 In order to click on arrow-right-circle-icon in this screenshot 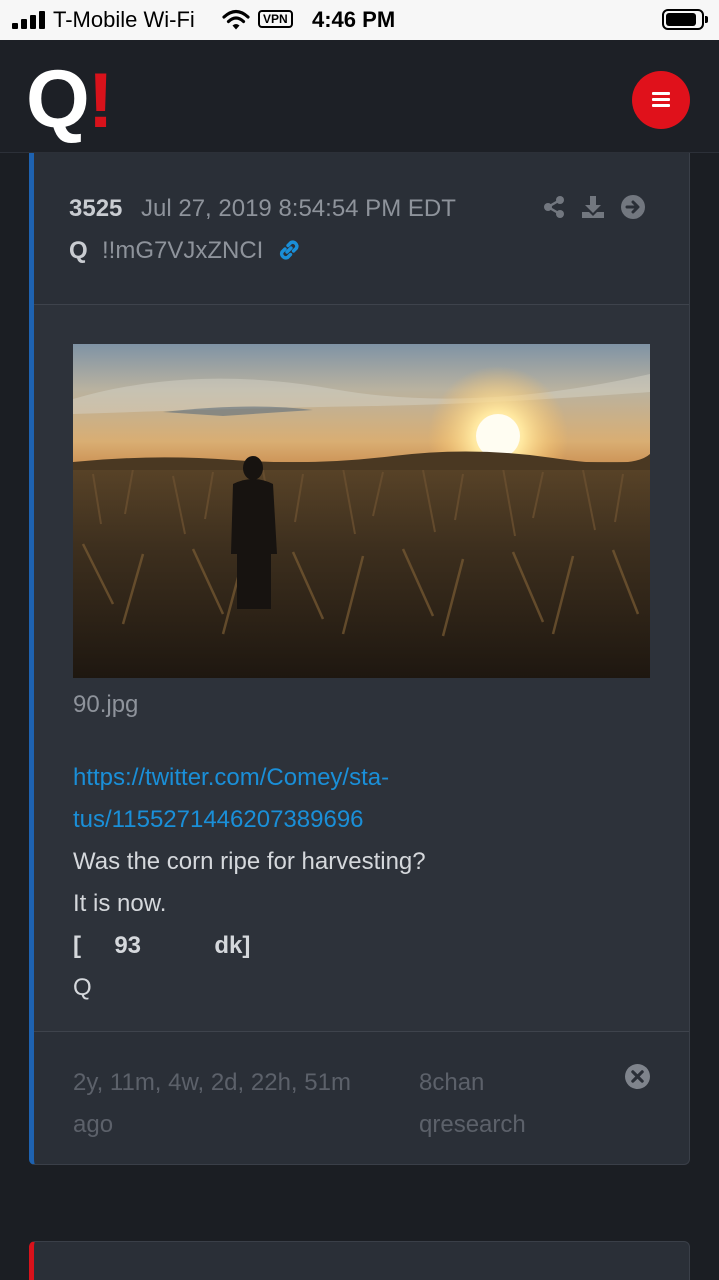, I will do `click(633, 207)`.